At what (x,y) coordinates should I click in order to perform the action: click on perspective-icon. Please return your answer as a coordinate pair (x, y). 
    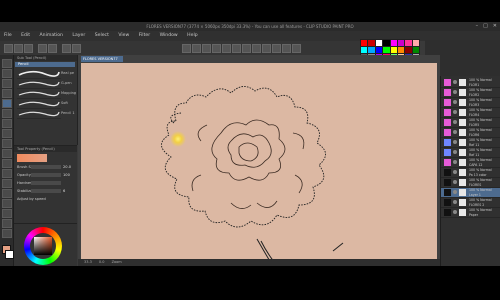
    Looking at the image, I should click on (266, 48).